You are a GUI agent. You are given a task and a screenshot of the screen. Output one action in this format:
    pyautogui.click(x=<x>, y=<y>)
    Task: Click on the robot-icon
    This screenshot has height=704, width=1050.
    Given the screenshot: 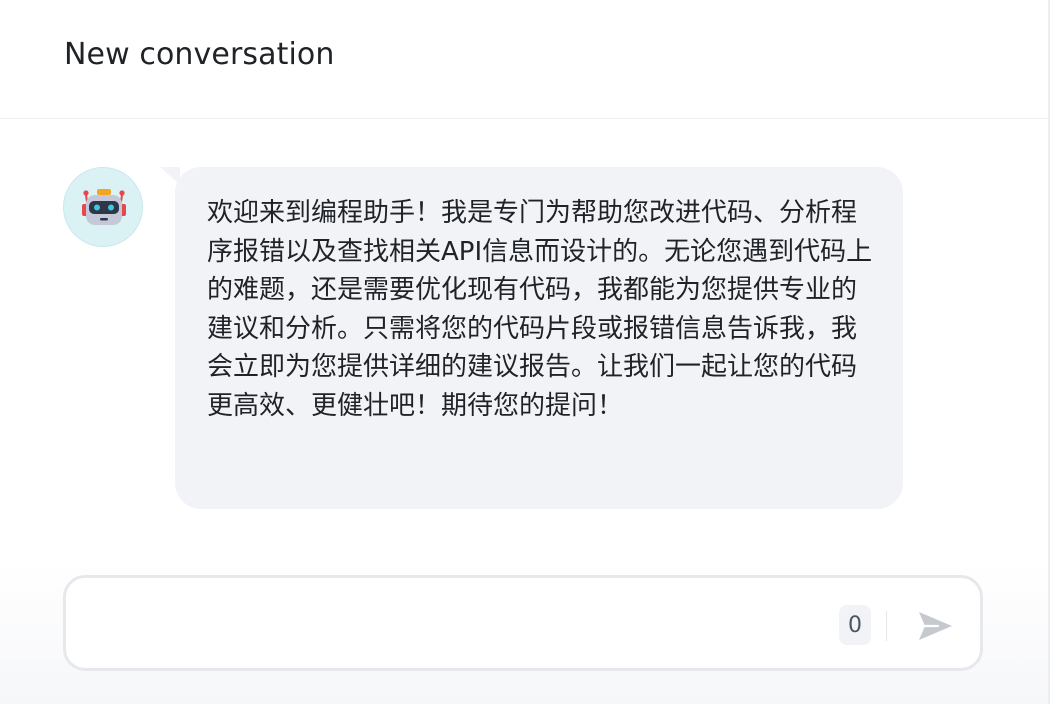 What is the action you would take?
    pyautogui.click(x=104, y=207)
    